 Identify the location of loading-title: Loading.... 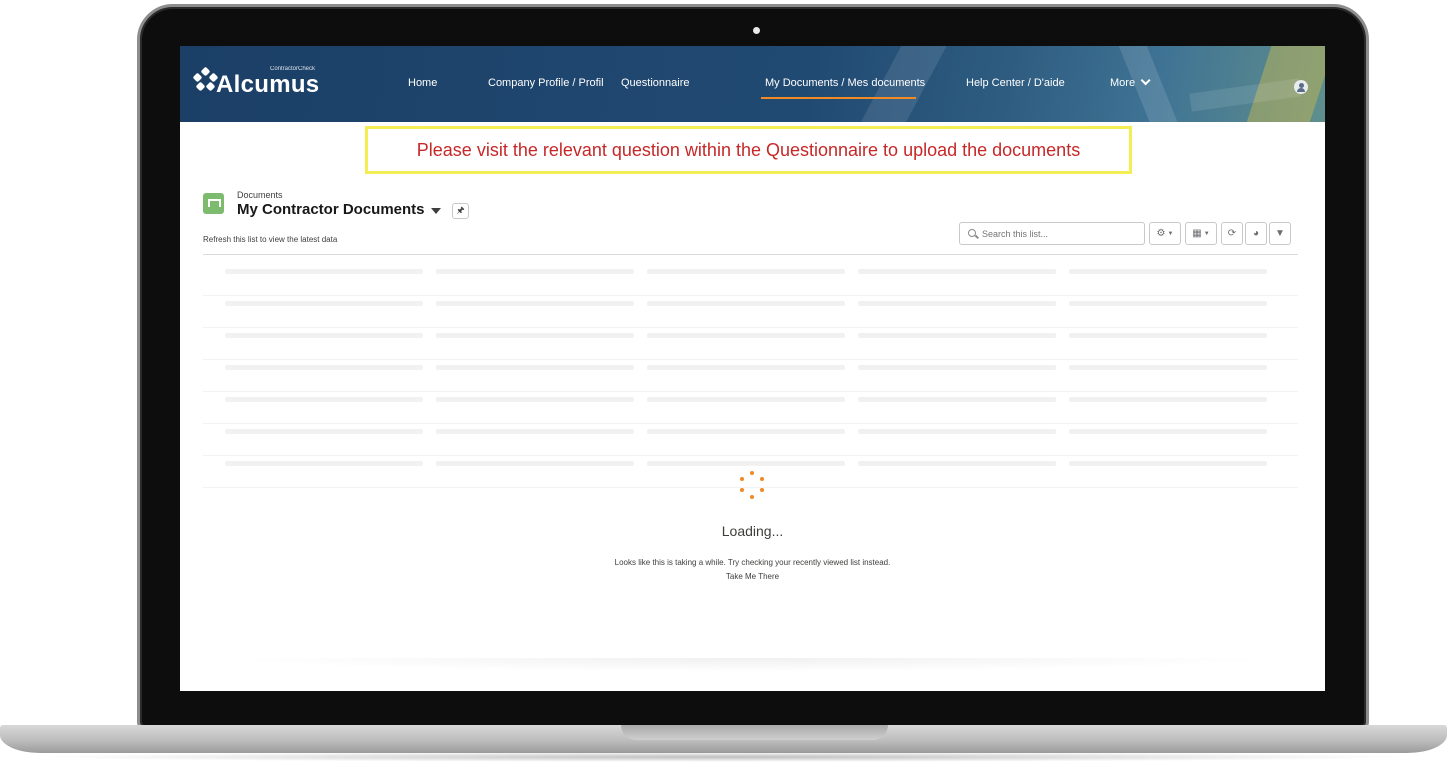
(752, 531).